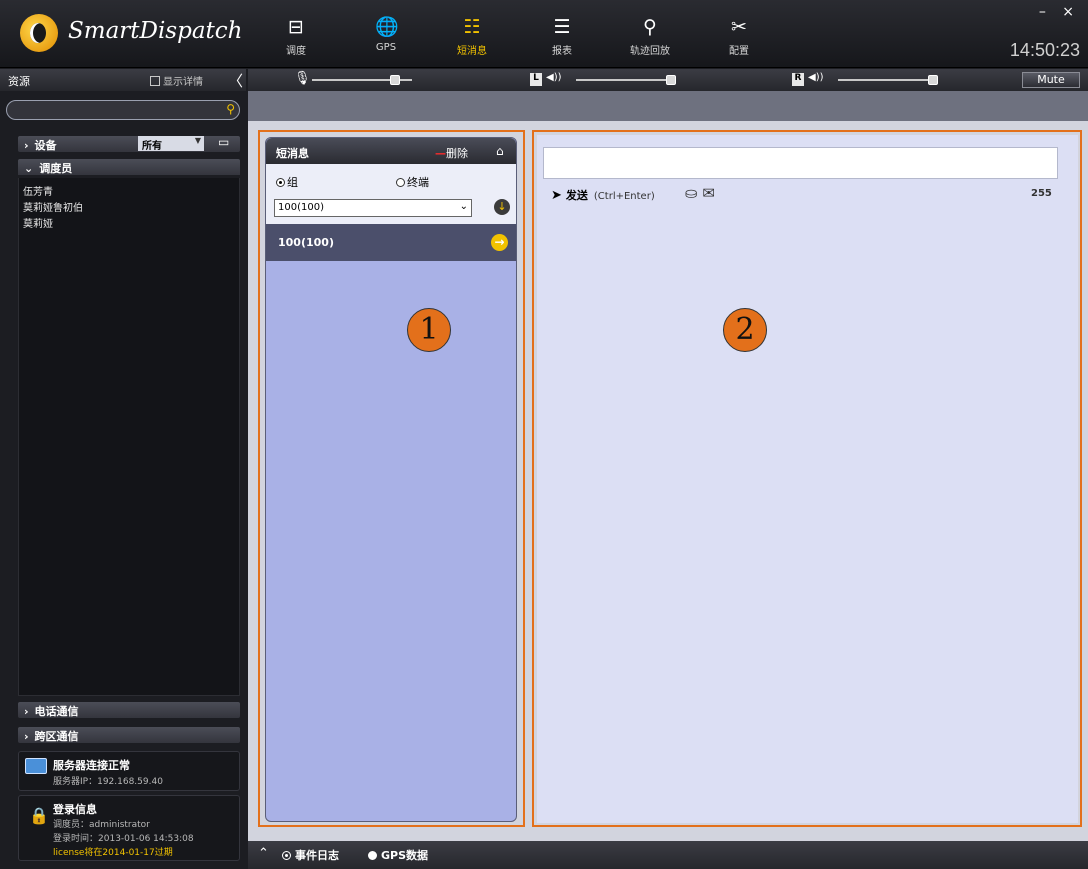 The height and width of the screenshot is (869, 1088). What do you see at coordinates (668, 855) in the screenshot?
I see `bottom-bar: ⌃ 事件日志 GPS数据` at bounding box center [668, 855].